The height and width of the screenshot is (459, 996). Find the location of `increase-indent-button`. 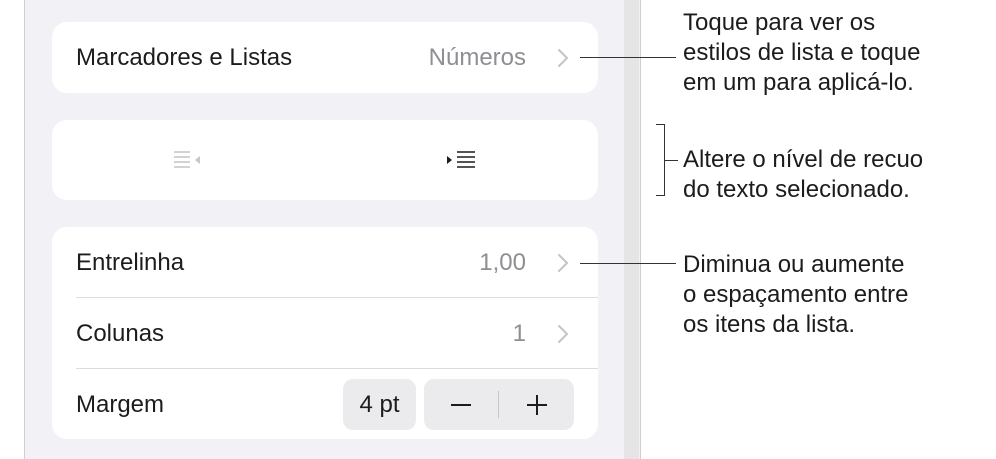

increase-indent-button is located at coordinates (461, 160).